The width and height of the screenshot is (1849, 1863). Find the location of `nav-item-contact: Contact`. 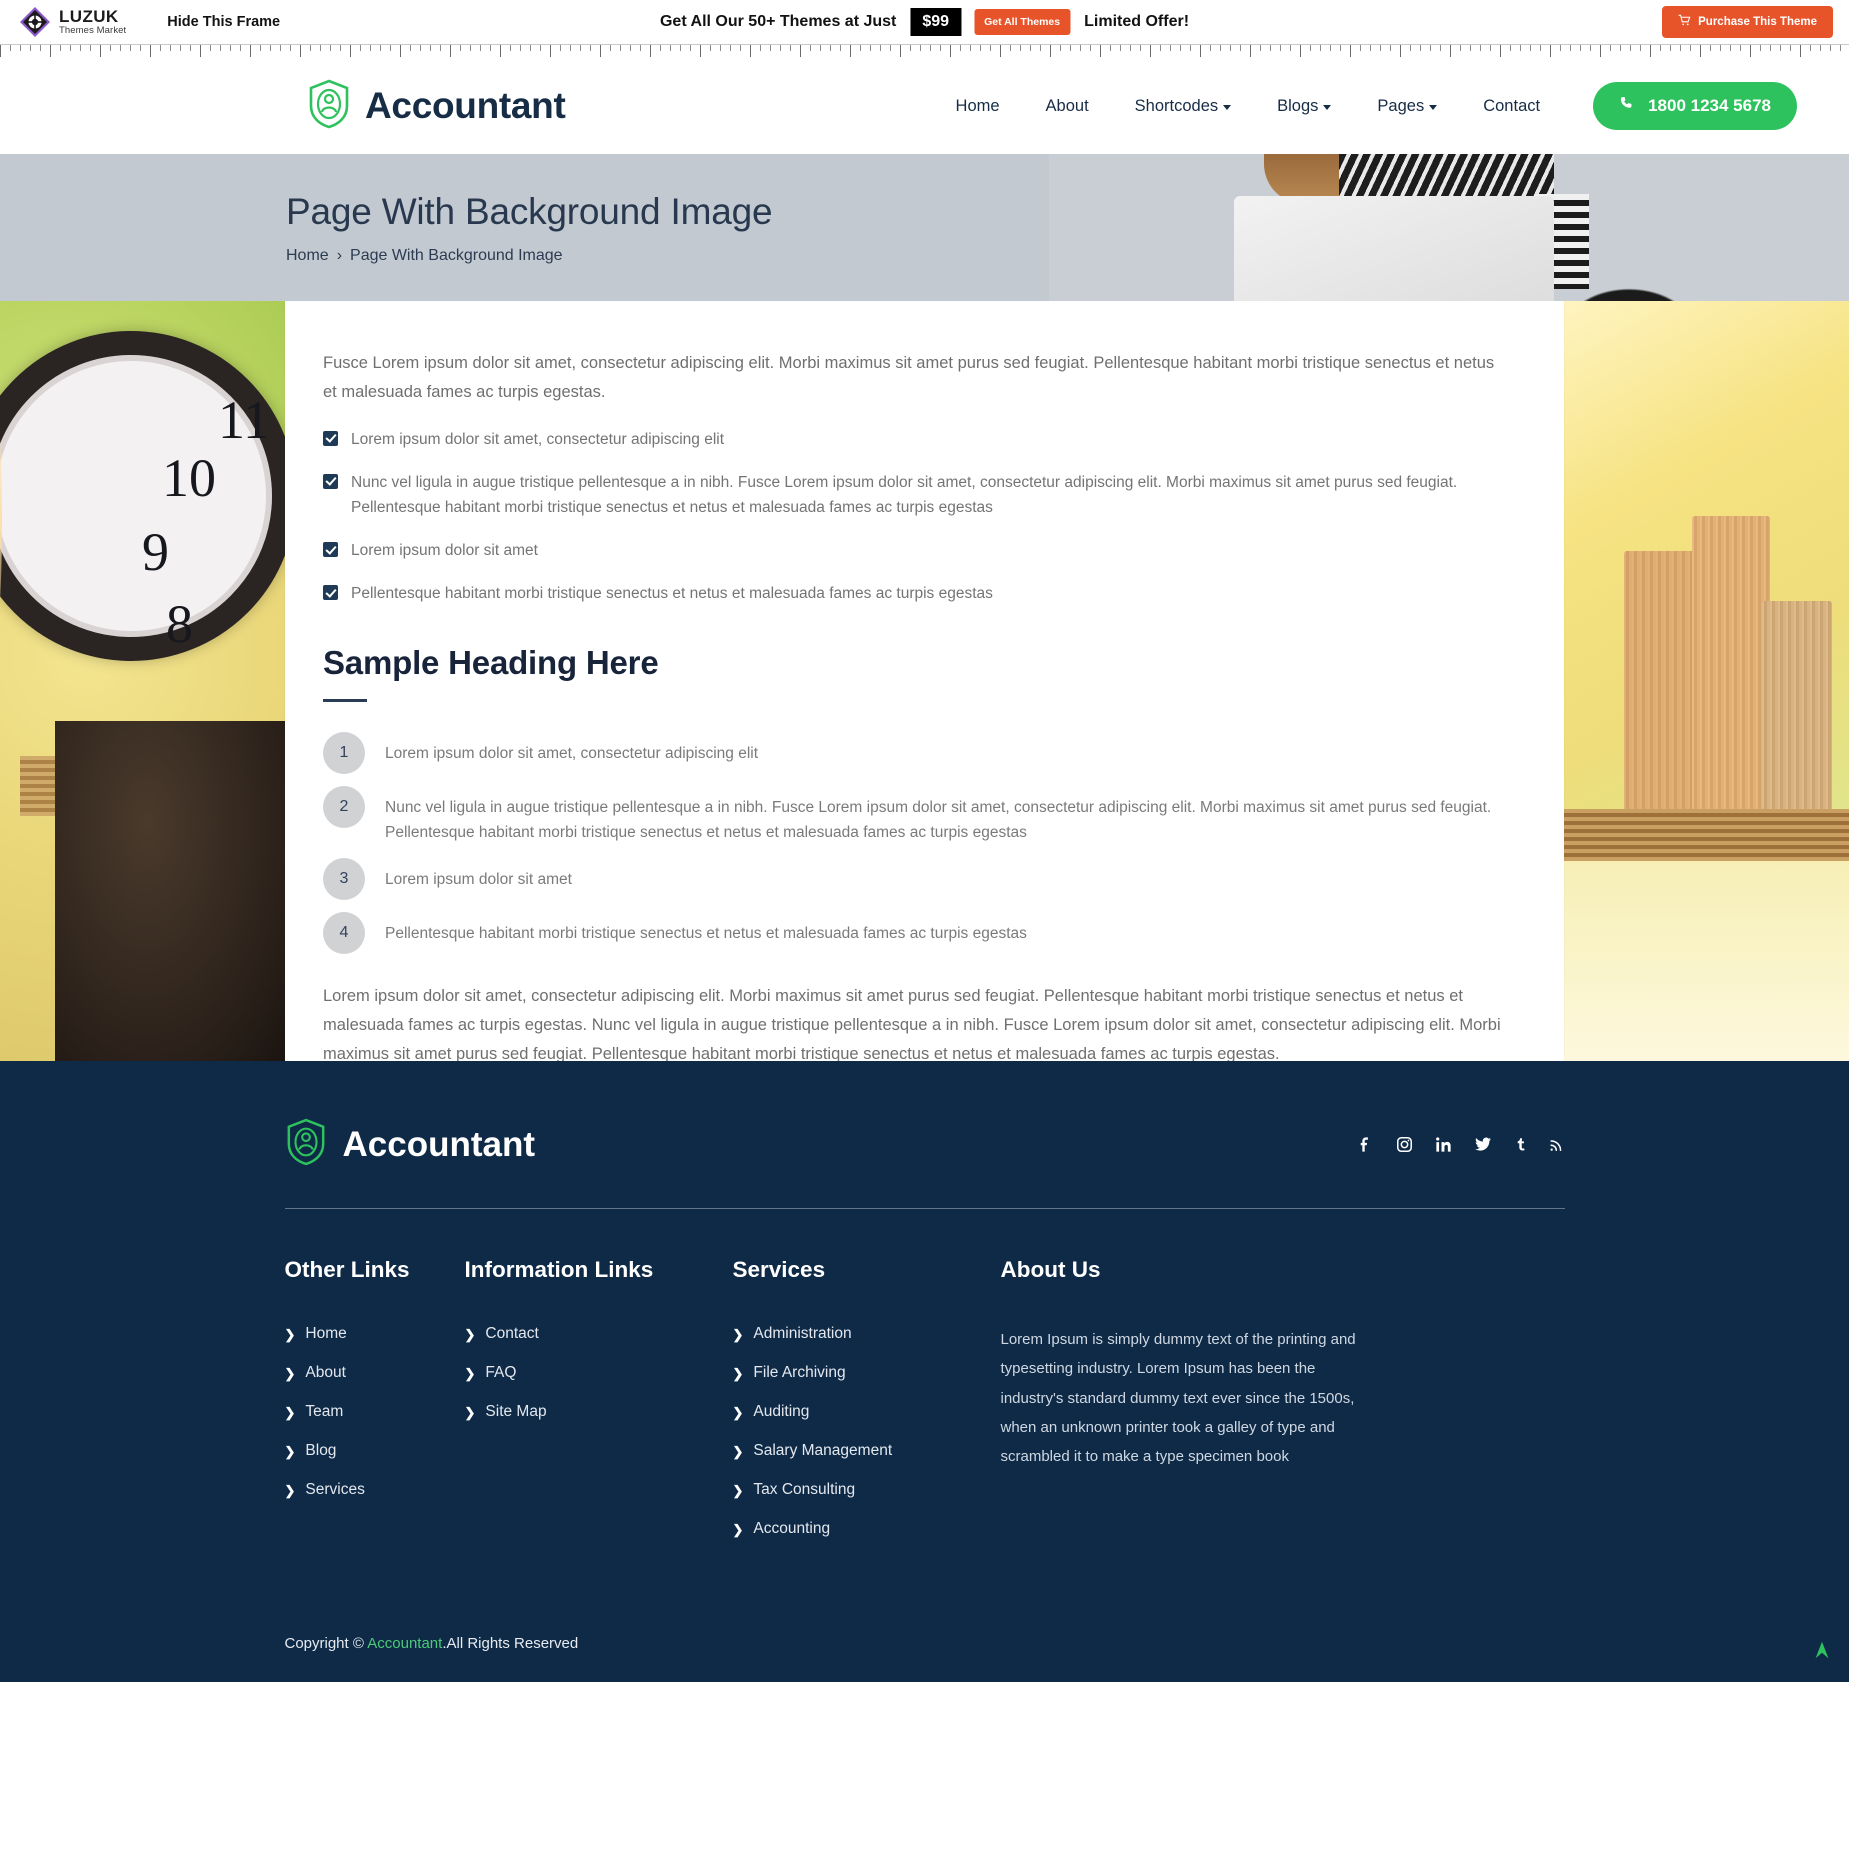

nav-item-contact: Contact is located at coordinates (1511, 106).